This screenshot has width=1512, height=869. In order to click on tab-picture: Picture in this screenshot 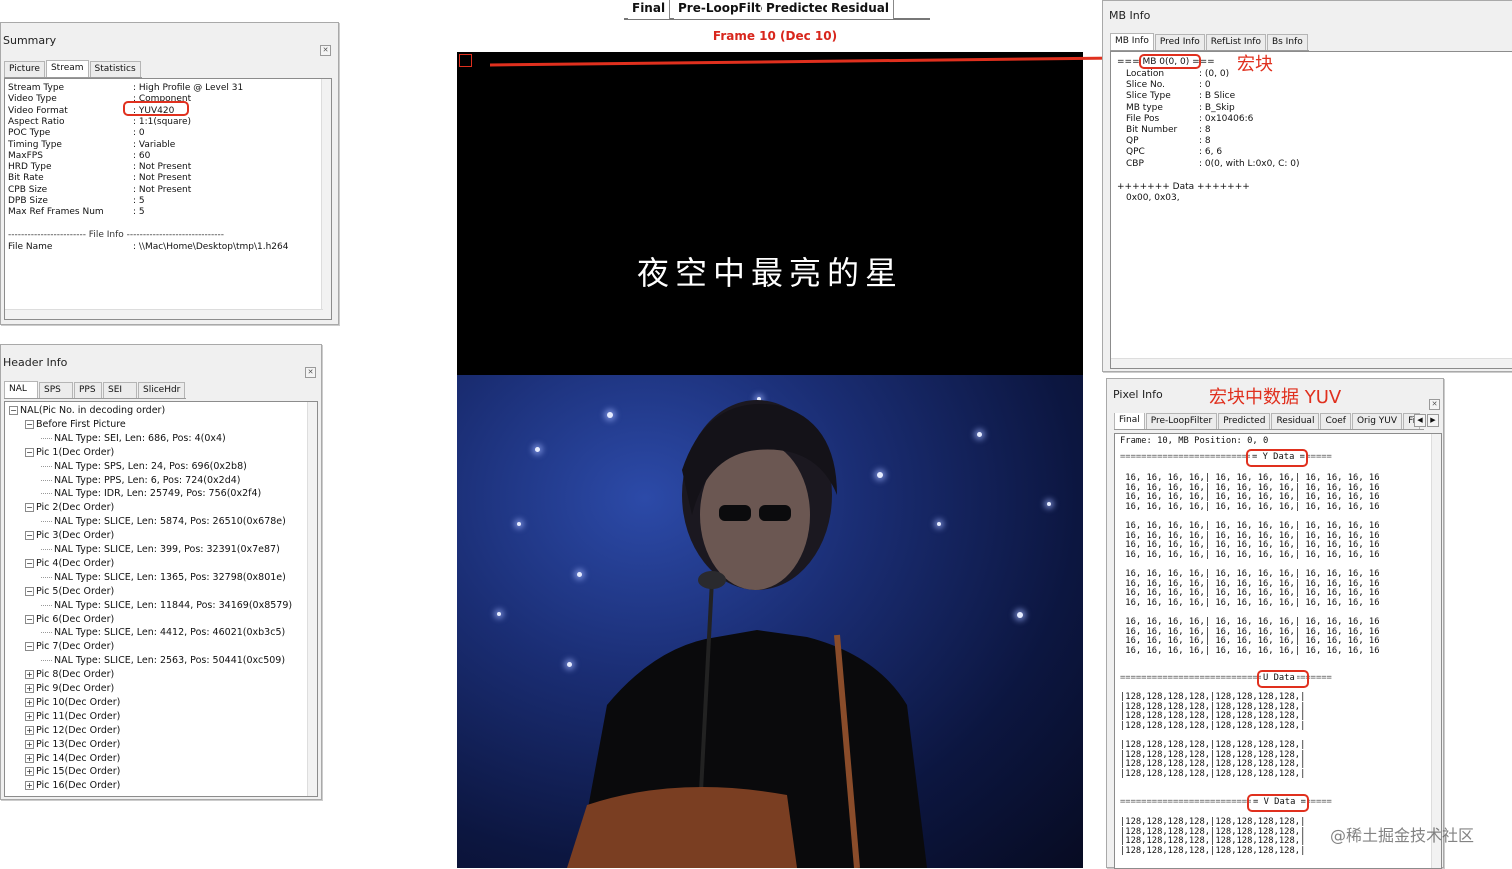, I will do `click(24, 69)`.